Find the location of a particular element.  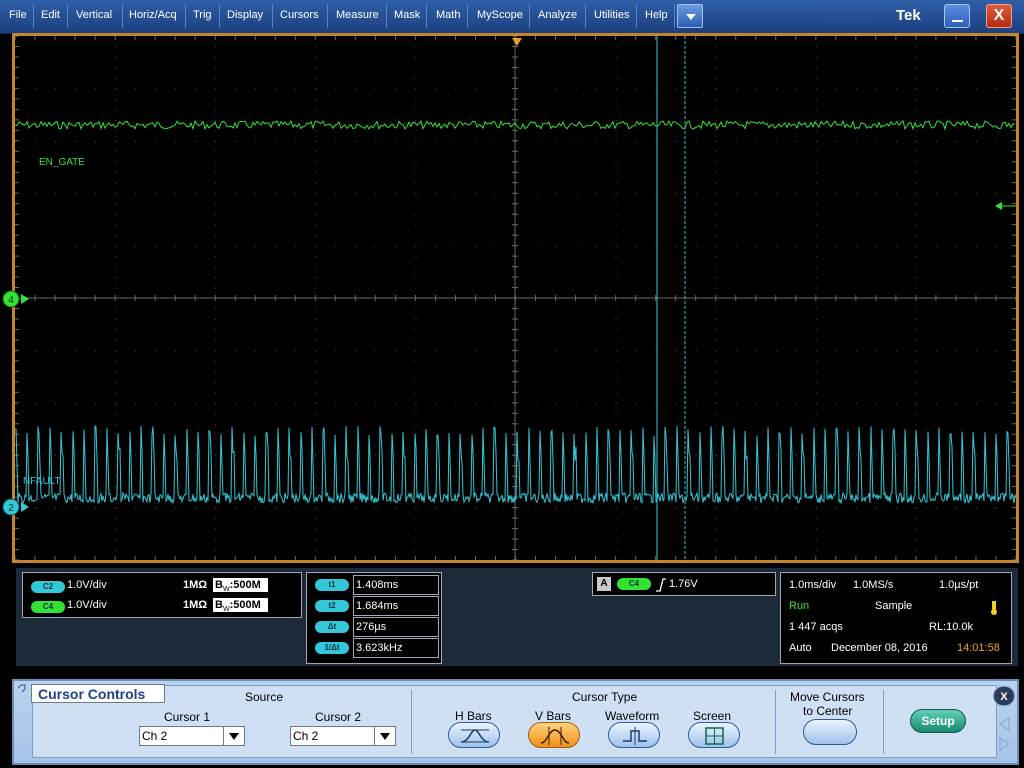

cursor-controls-title-box: Cursor Controls is located at coordinates (98, 693).